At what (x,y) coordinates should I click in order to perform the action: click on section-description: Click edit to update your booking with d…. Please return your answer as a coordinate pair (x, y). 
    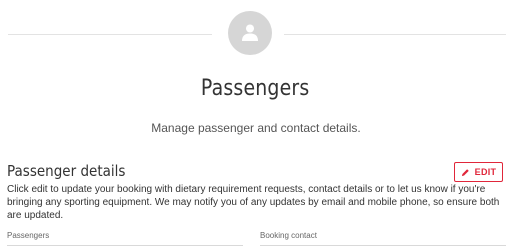
    Looking at the image, I should click on (253, 202).